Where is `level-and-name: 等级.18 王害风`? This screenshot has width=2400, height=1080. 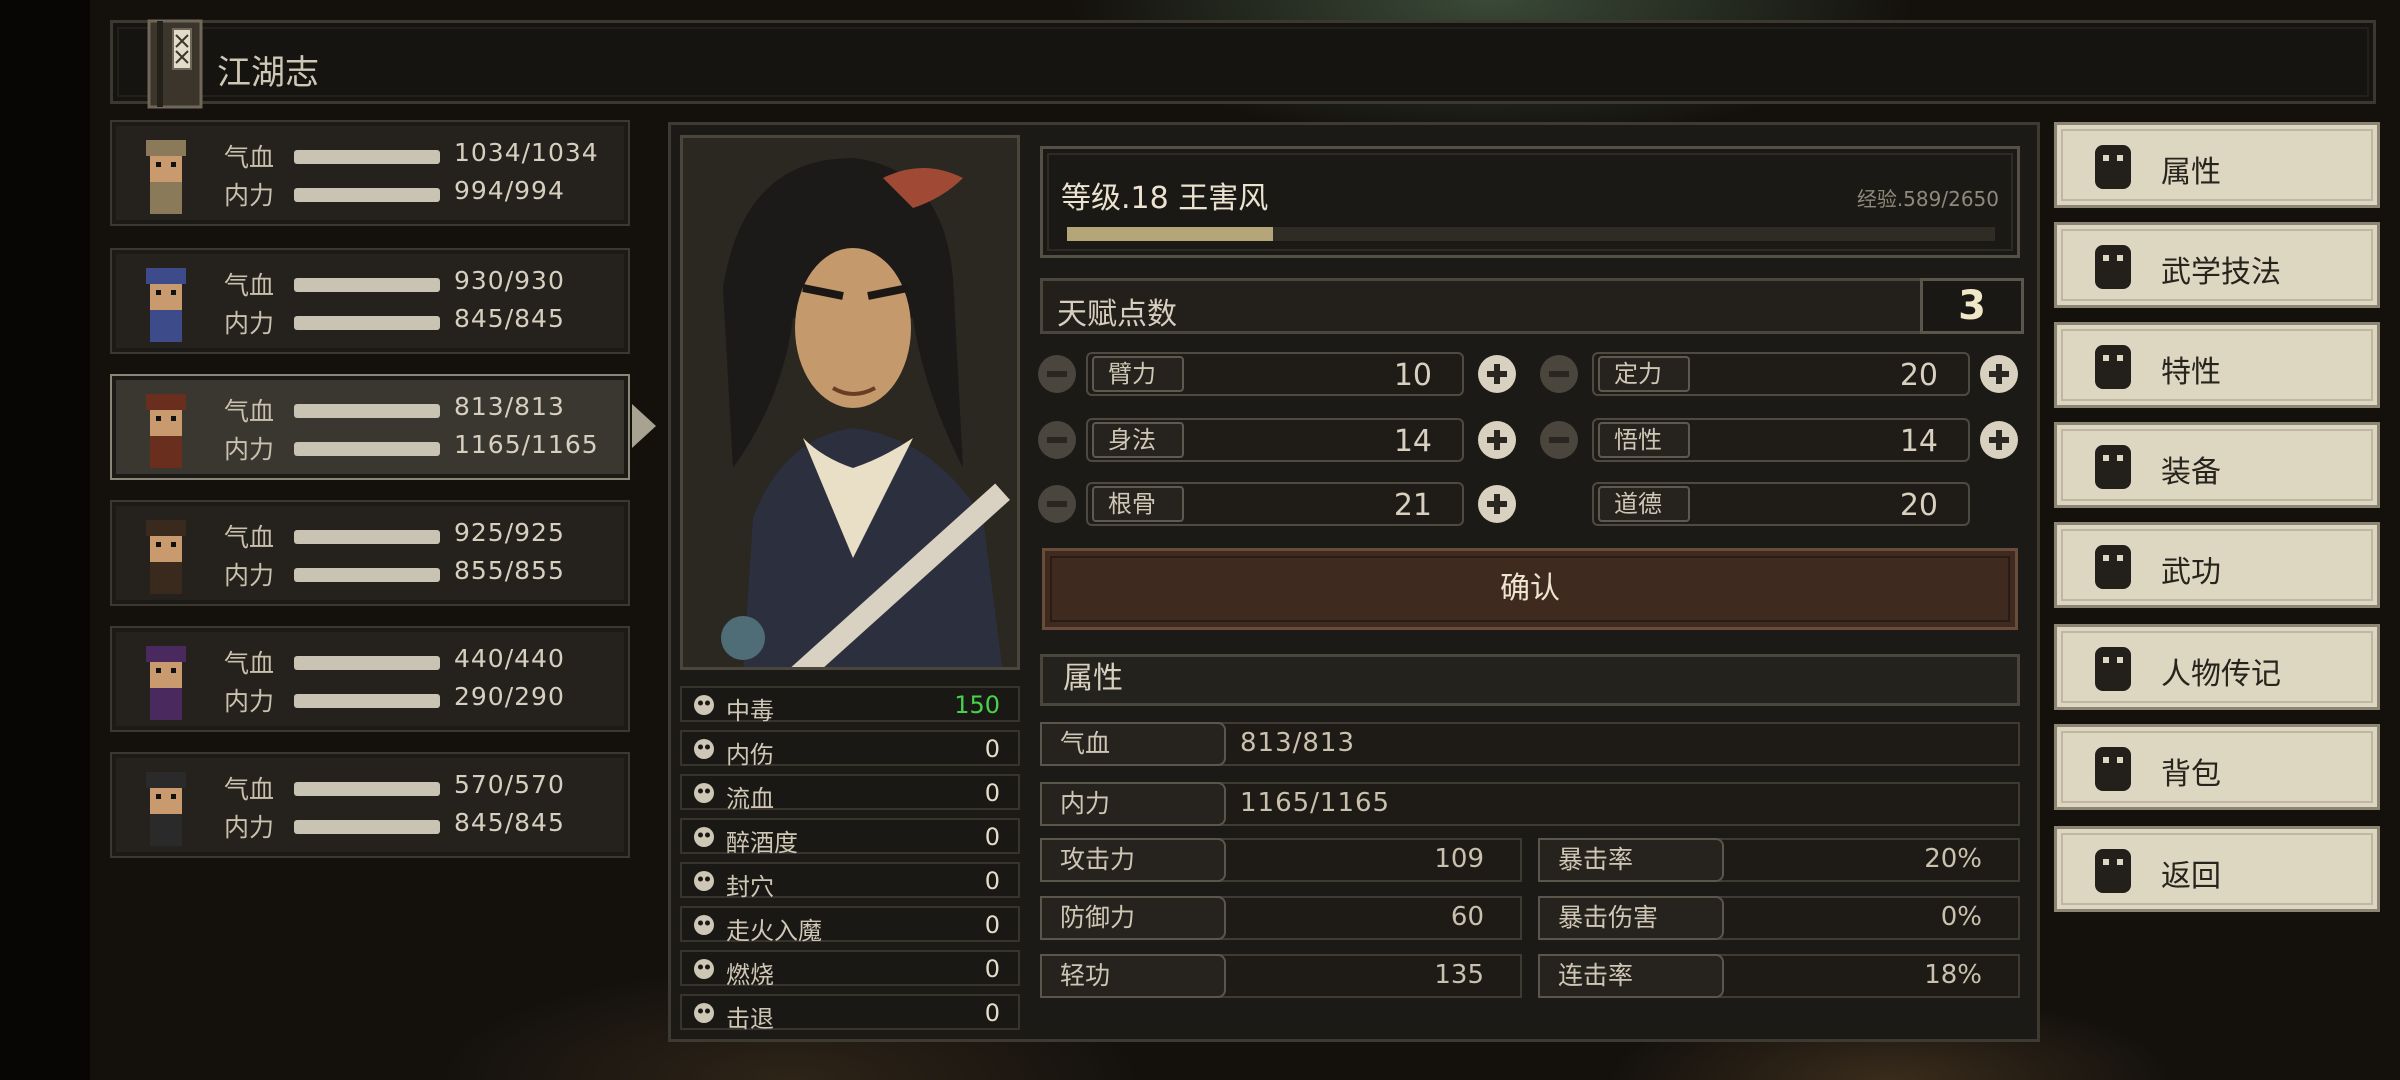 level-and-name: 等级.18 王害风 is located at coordinates (1165, 198).